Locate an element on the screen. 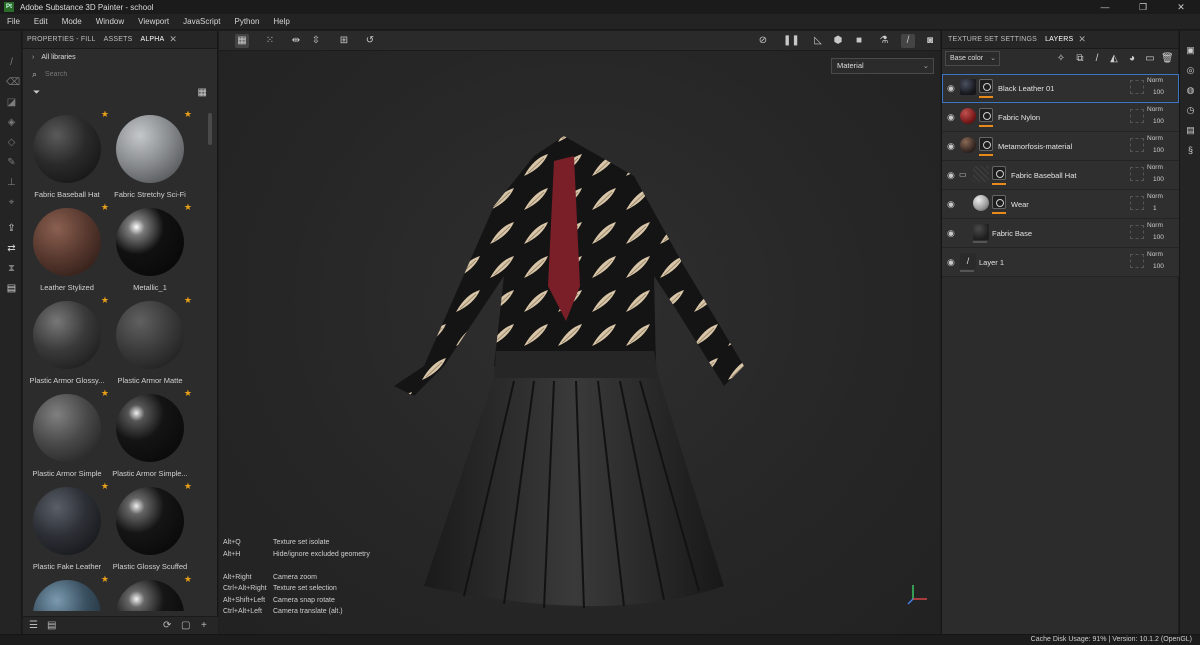 The image size is (1200, 645). add-effect-icon: ✧ is located at coordinates (1061, 59).